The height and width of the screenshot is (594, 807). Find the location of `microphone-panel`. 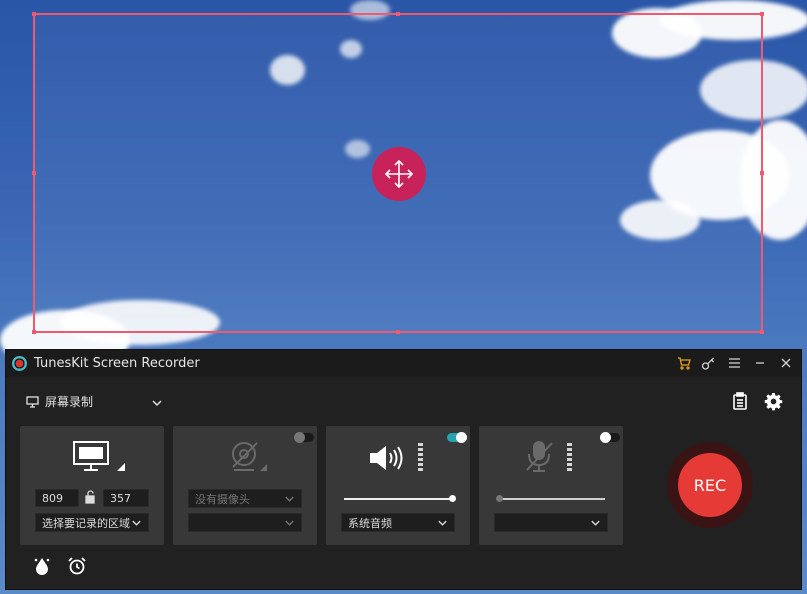

microphone-panel is located at coordinates (551, 485).